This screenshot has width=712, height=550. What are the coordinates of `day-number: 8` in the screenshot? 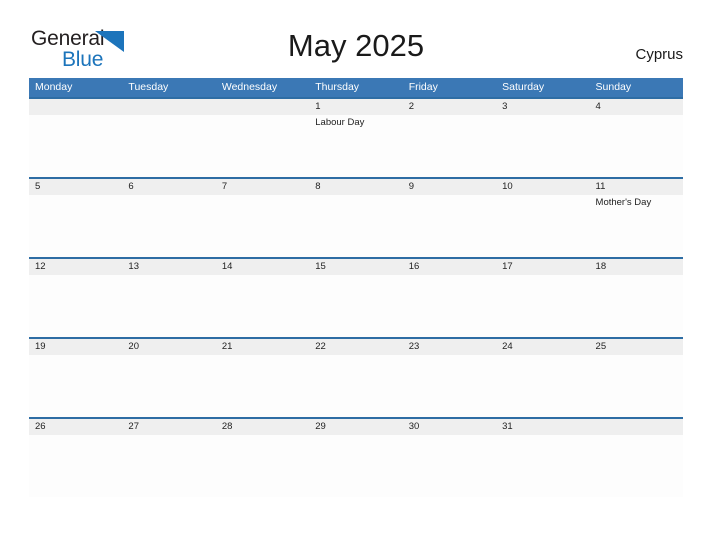 It's located at (355, 187).